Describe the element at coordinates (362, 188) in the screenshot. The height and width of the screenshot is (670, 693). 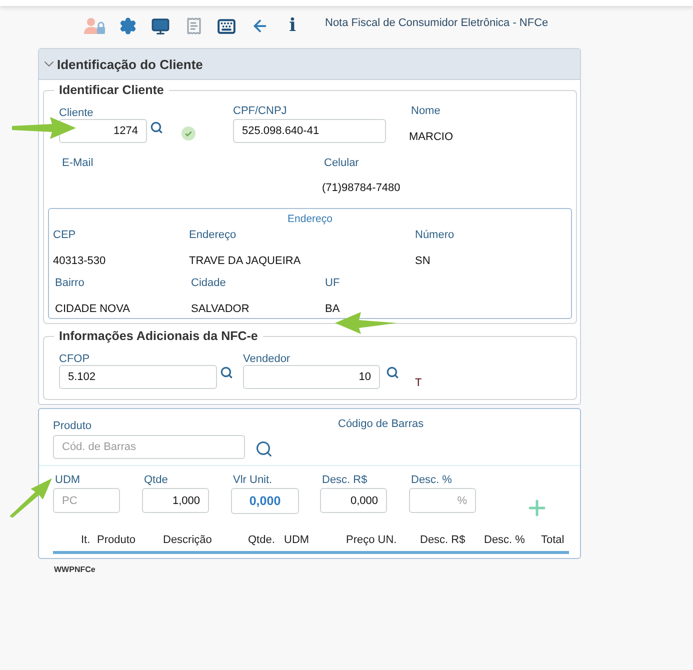
I see `field-value: (71)98784-7480` at that location.